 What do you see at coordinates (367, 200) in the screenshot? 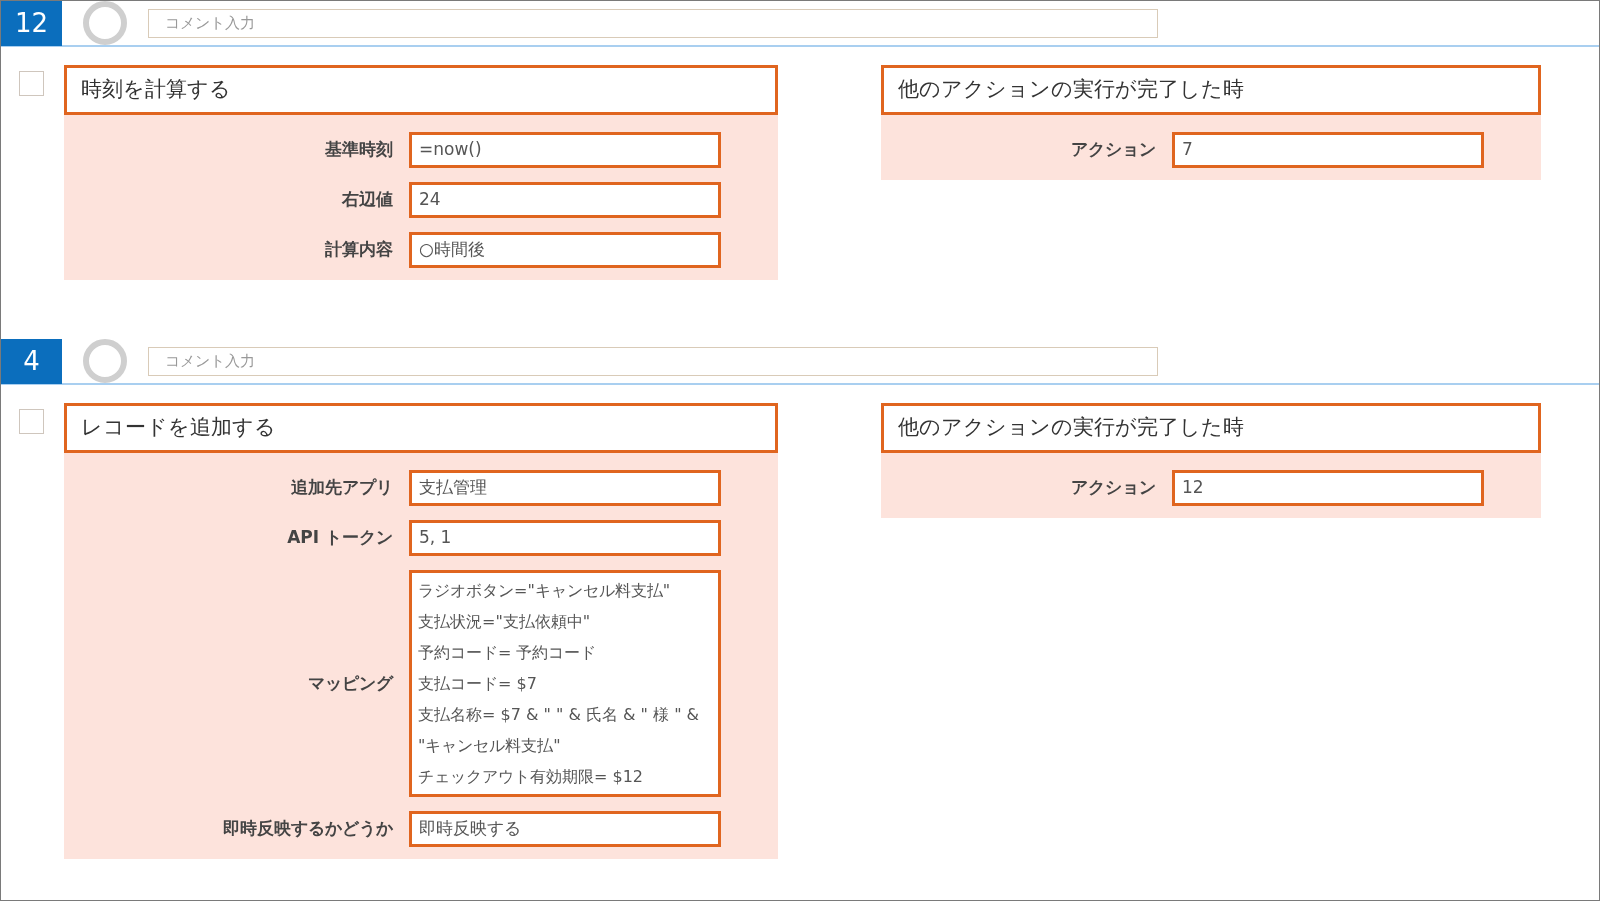
I see `field-label: 右辺値` at bounding box center [367, 200].